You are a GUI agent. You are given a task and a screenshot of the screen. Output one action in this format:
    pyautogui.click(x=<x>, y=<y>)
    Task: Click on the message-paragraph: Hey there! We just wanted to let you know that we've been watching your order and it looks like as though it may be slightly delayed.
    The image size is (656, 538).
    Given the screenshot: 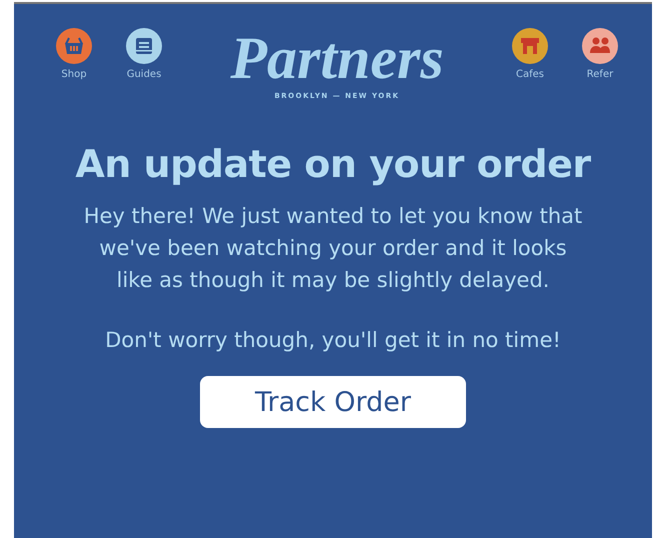 What is the action you would take?
    pyautogui.click(x=333, y=248)
    